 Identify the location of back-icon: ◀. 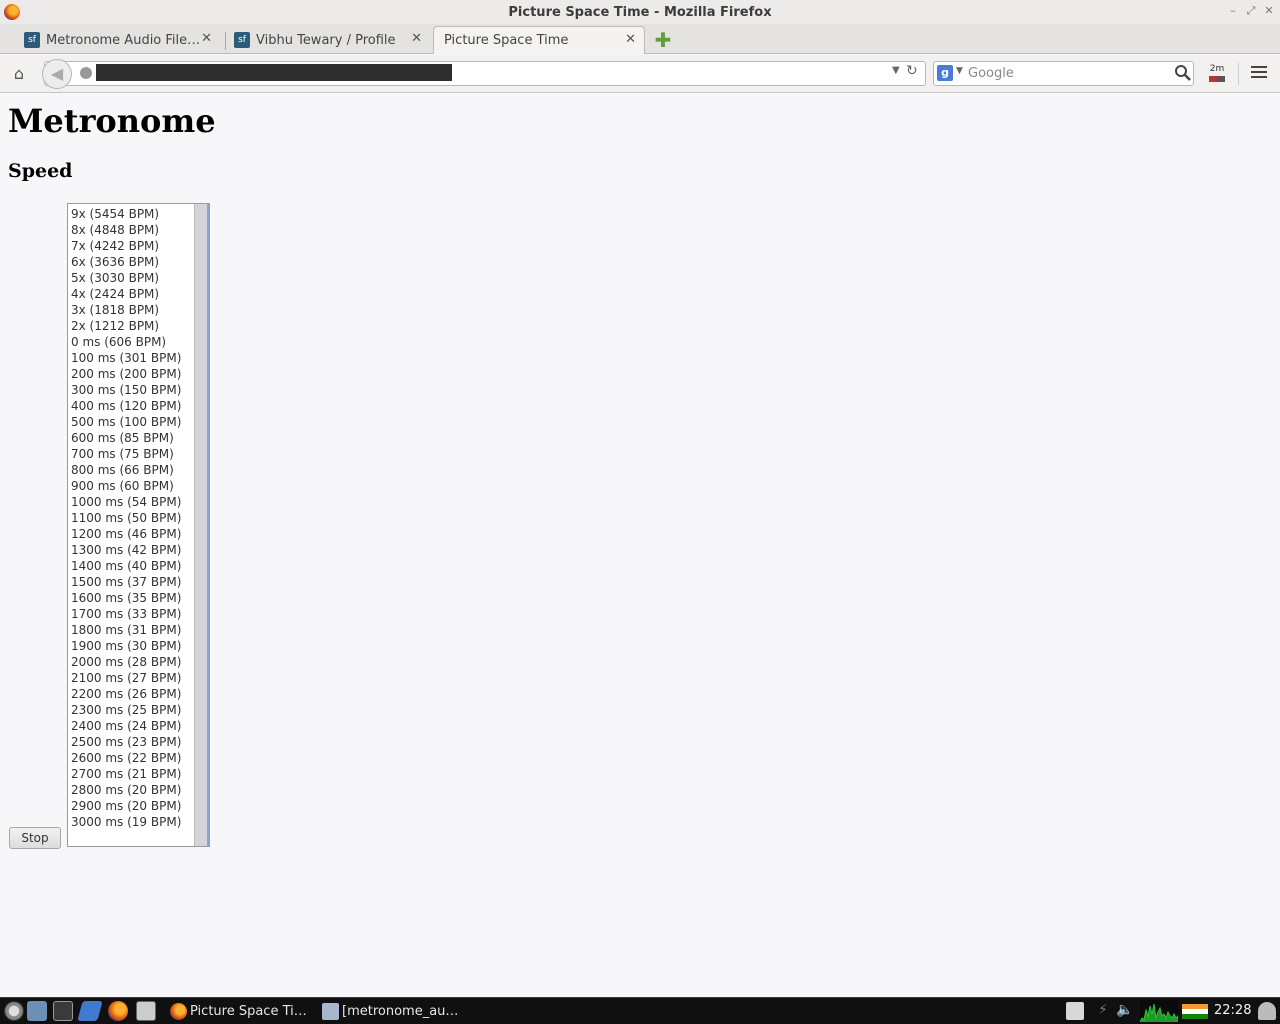
(57, 74).